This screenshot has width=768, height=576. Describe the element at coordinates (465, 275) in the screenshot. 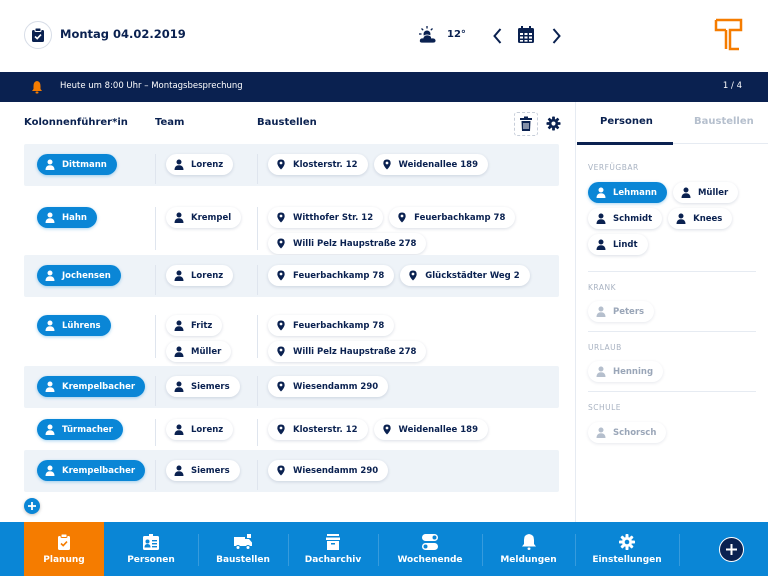

I see `site-chip: Glückstädter Weg 2` at that location.